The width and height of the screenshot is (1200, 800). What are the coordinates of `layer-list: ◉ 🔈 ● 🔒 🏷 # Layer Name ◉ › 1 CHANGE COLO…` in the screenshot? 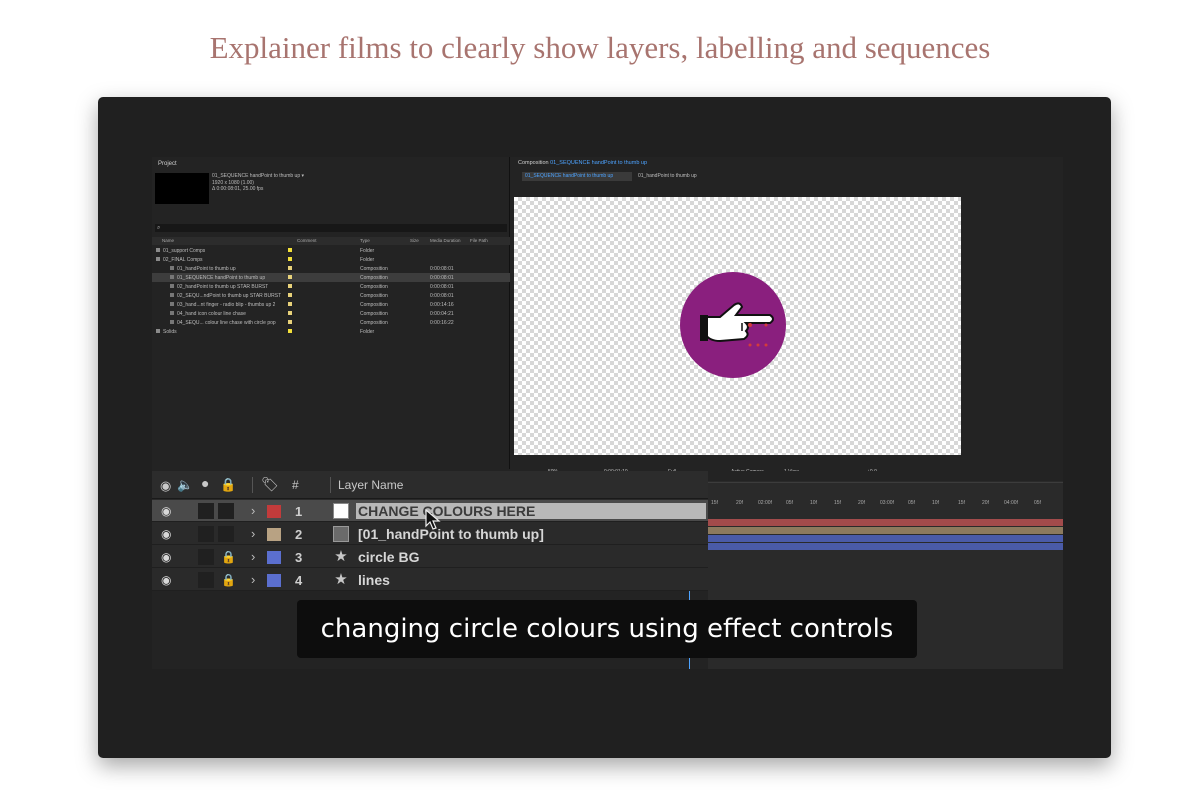 It's located at (430, 531).